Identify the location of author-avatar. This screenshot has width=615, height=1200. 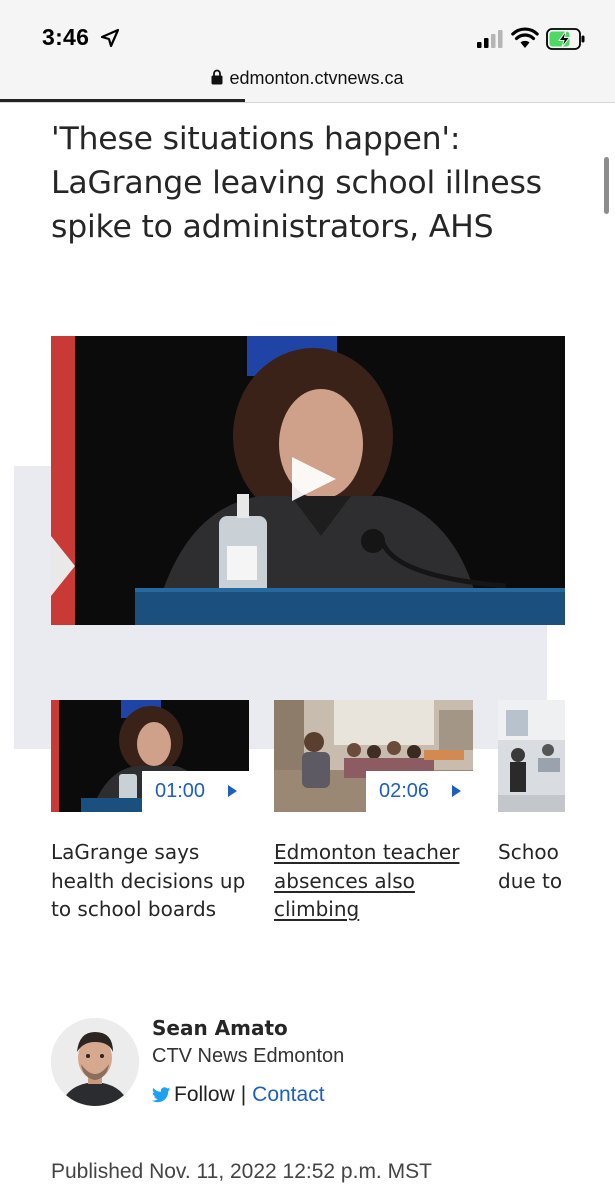
(95, 1062).